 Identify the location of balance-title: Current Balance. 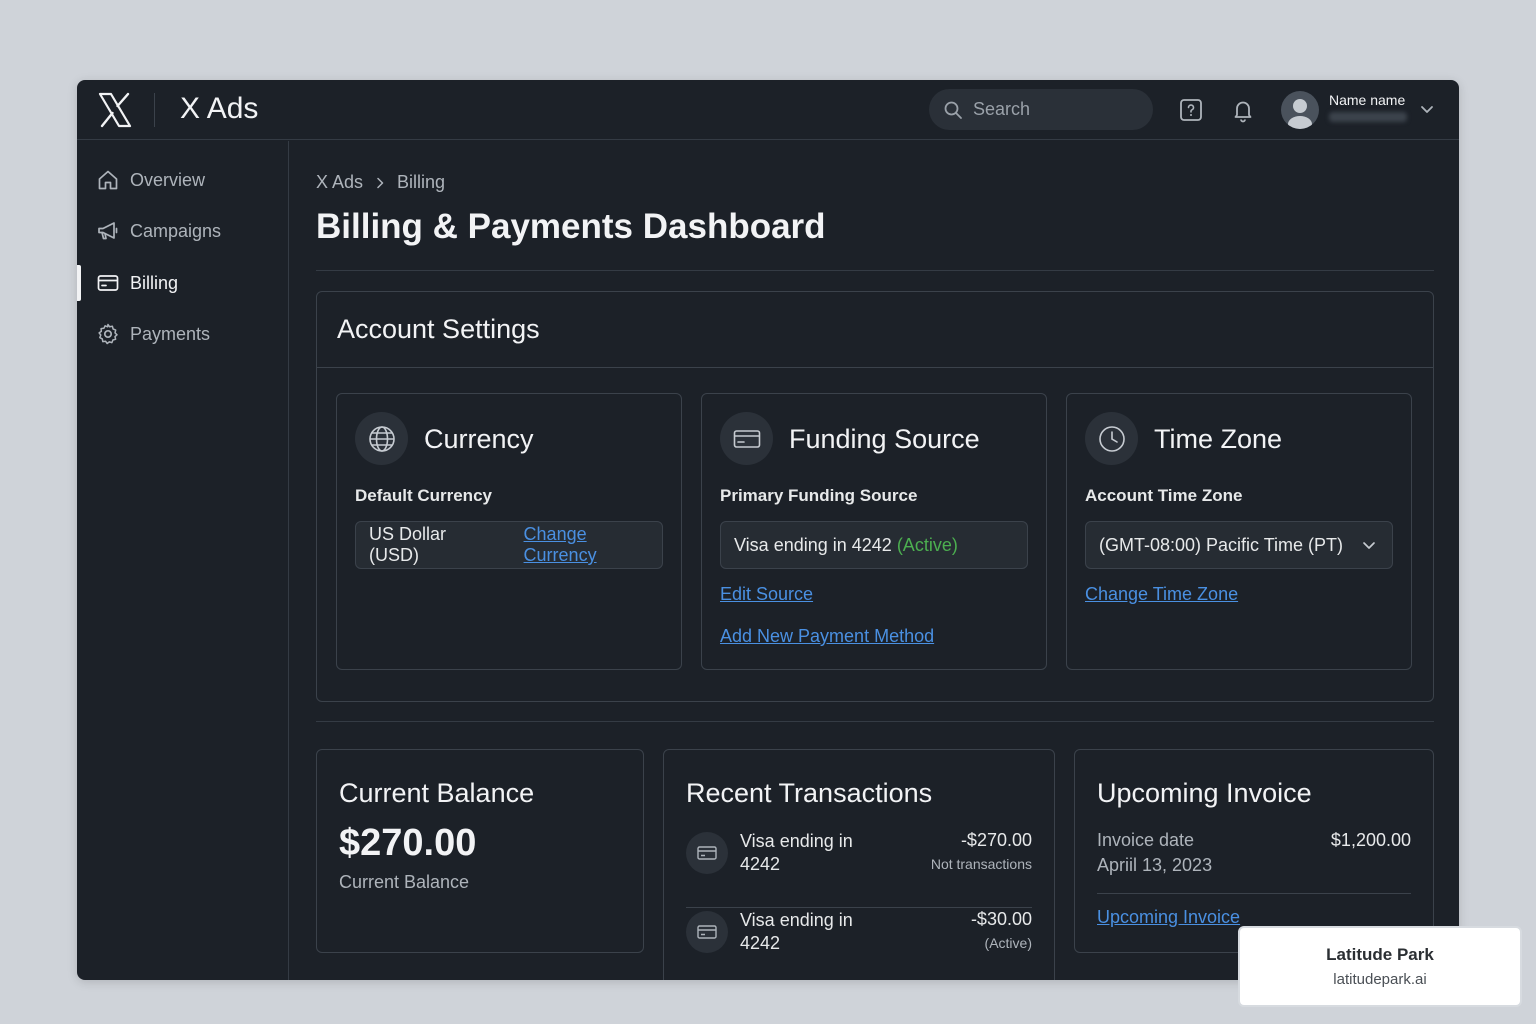
(437, 793).